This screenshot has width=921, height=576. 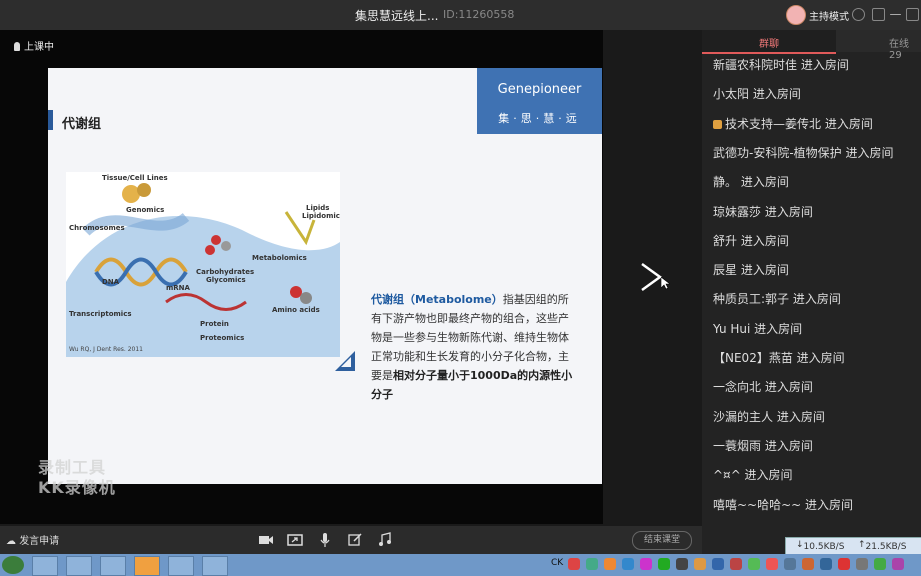 I want to click on chat-message: 一念向北 进入房间, so click(x=763, y=387).